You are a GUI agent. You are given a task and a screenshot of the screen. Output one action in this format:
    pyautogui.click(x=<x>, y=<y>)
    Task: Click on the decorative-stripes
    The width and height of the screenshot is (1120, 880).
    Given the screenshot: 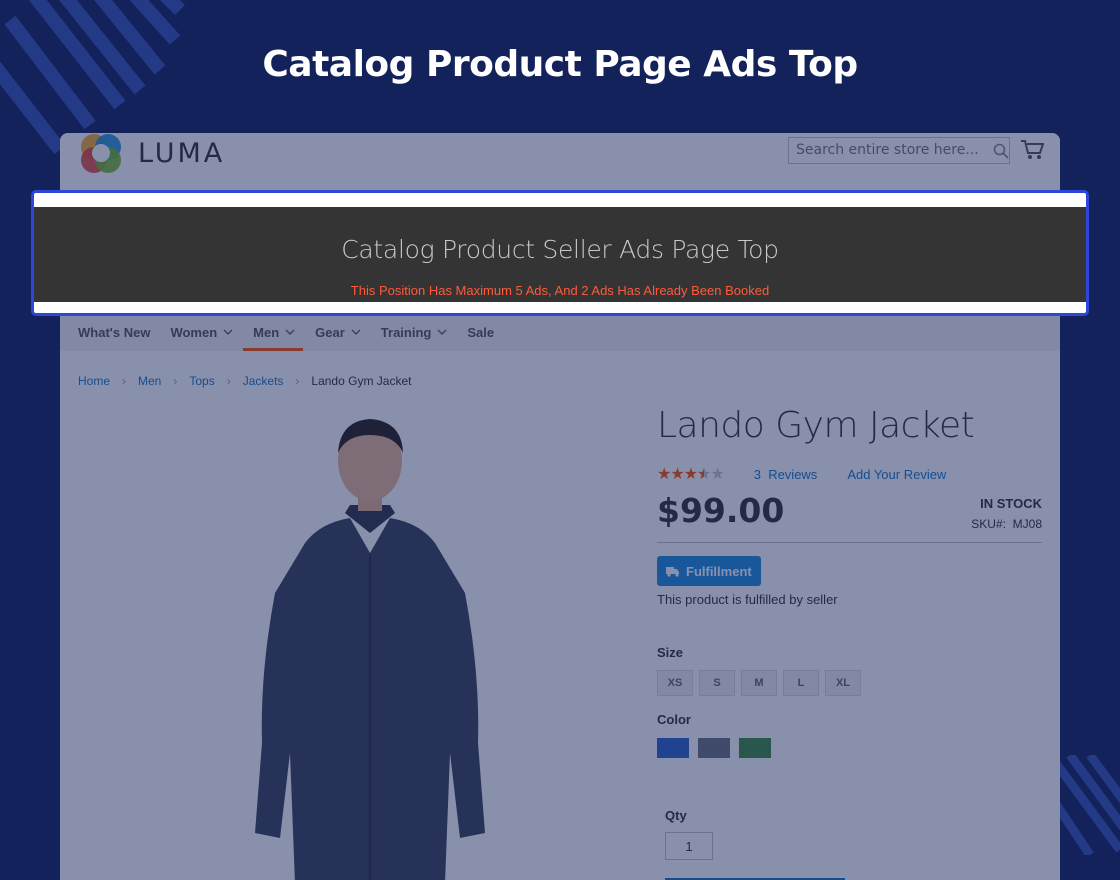 What is the action you would take?
    pyautogui.click(x=1085, y=805)
    